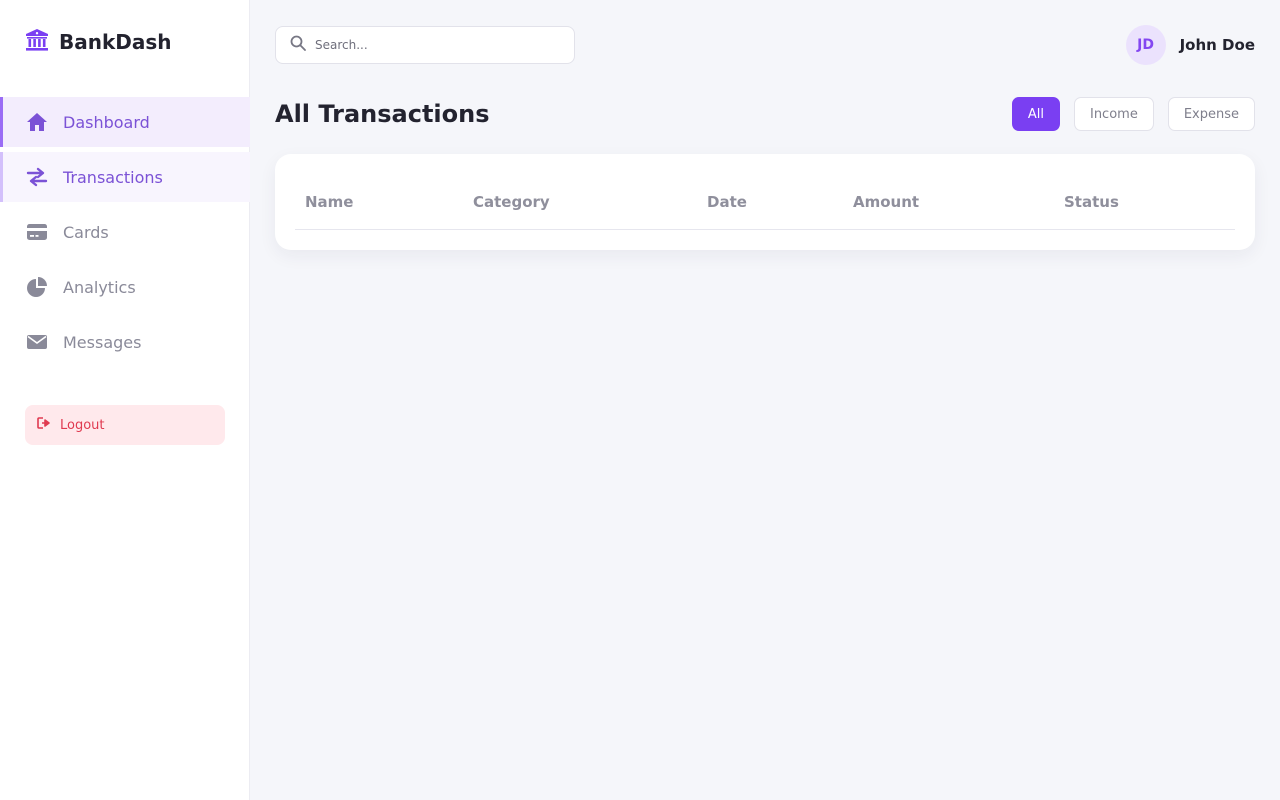  I want to click on sidebar-item-label: Transactions, so click(113, 177).